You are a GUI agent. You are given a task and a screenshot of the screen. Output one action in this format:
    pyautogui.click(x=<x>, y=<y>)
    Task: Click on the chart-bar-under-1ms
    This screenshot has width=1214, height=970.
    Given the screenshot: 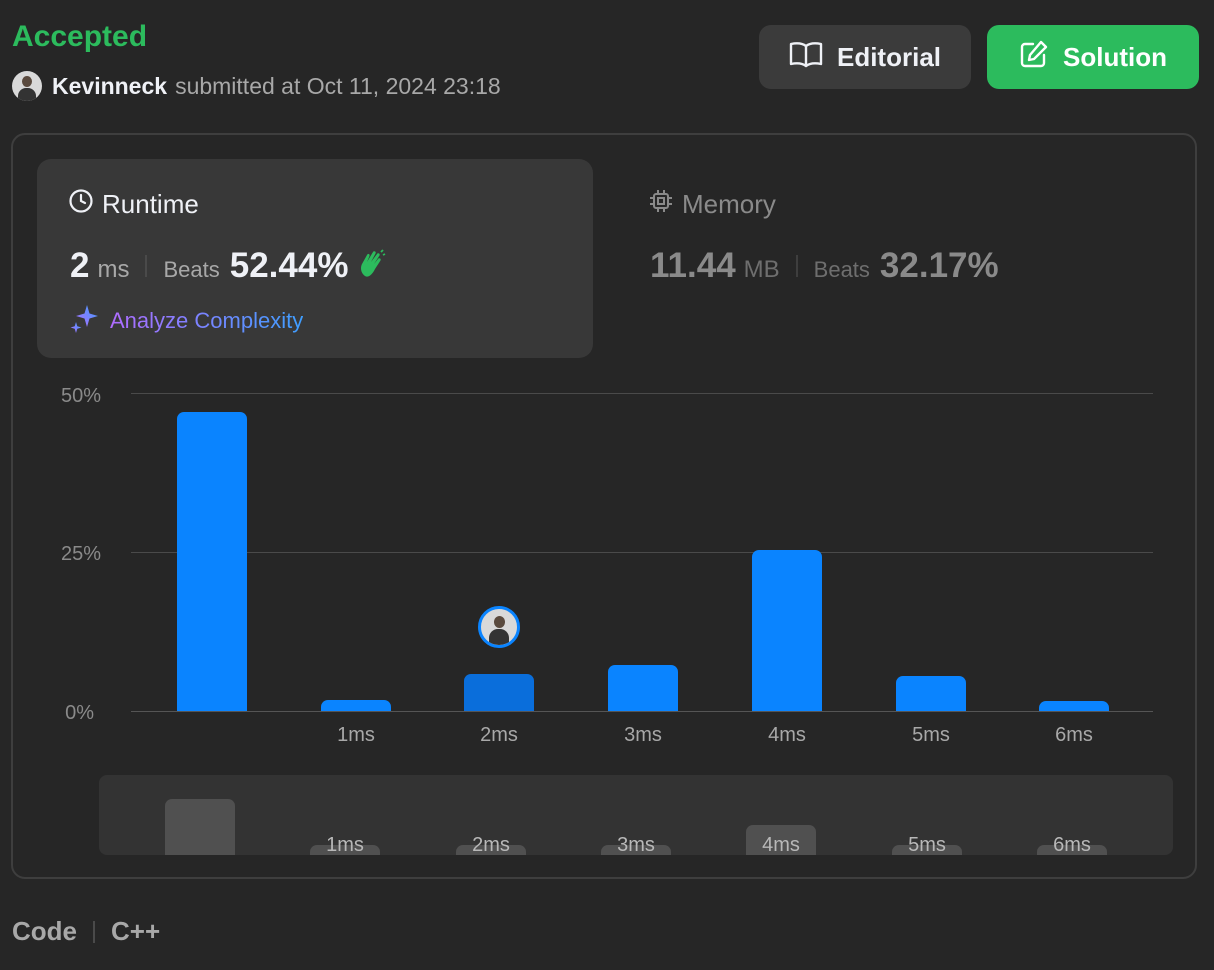 What is the action you would take?
    pyautogui.click(x=212, y=561)
    